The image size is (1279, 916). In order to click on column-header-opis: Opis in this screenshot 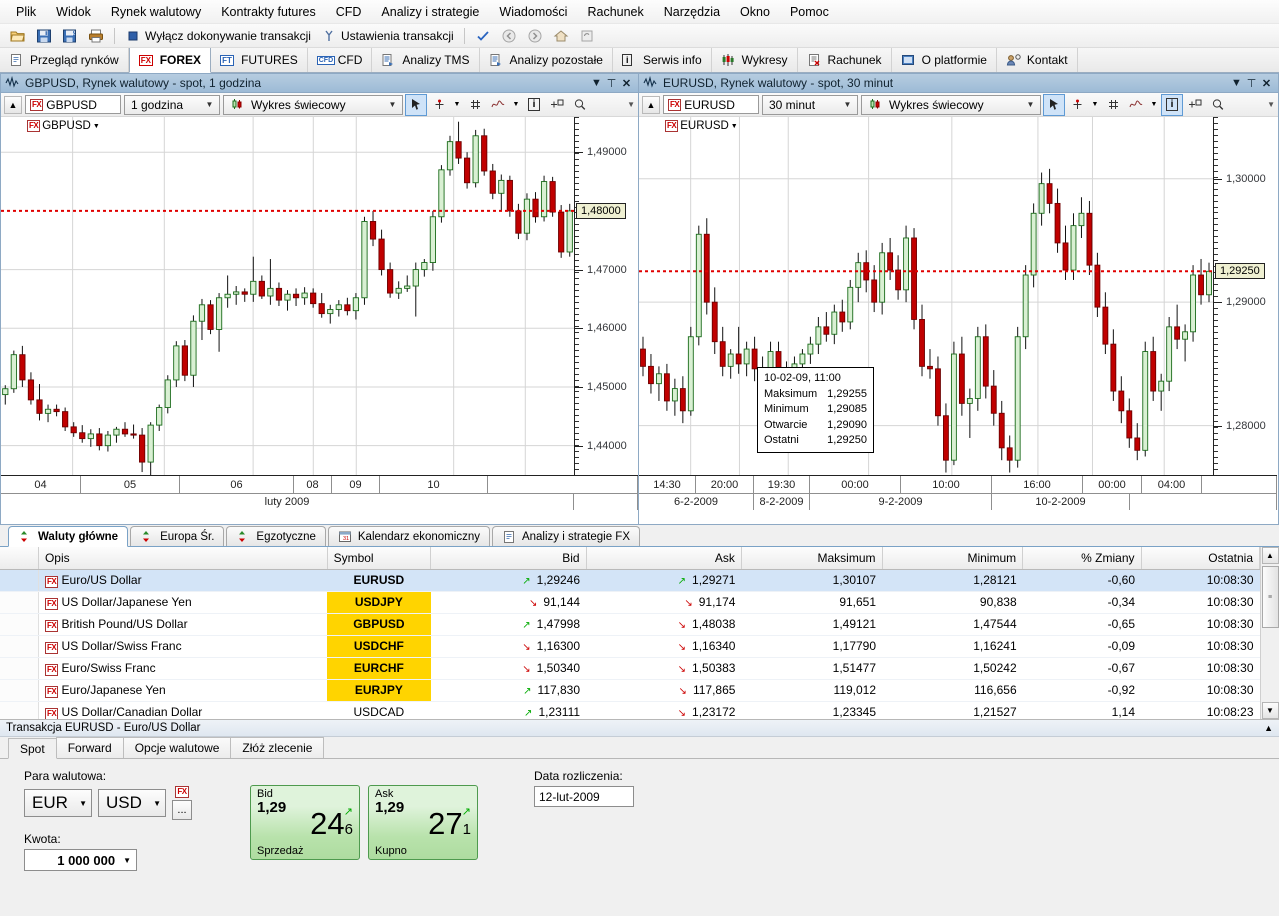, I will do `click(183, 558)`.